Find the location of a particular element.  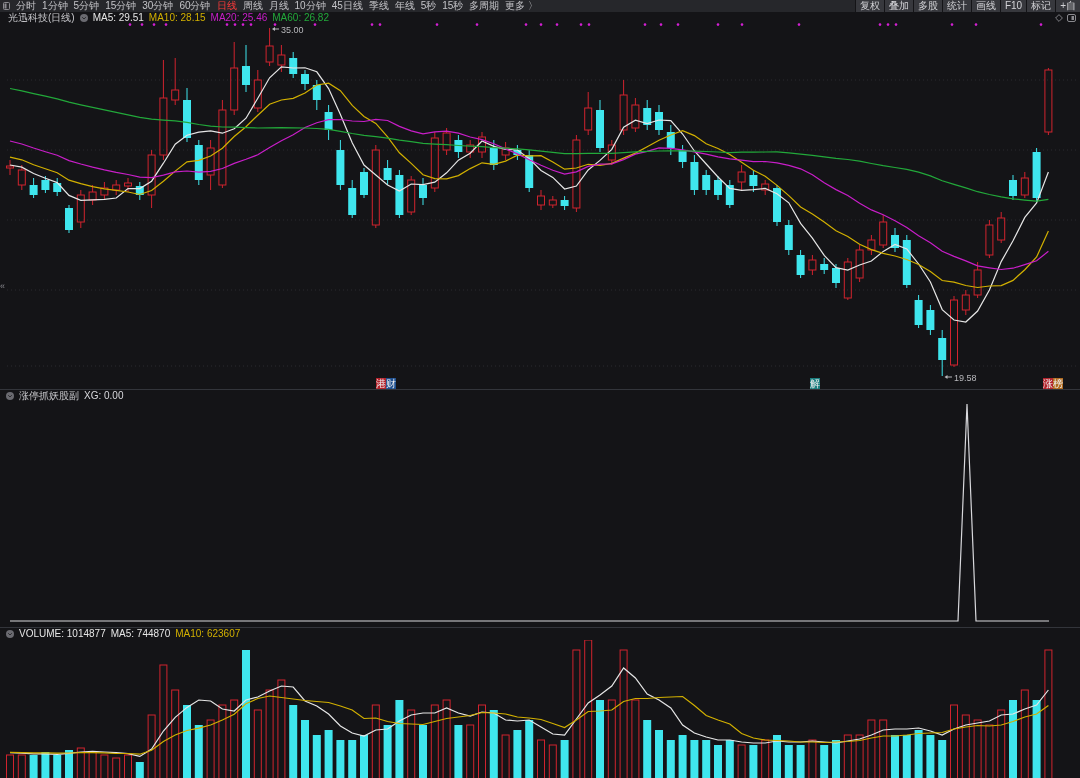

indicator-title: 涨停抓妖股副 is located at coordinates (49, 396).